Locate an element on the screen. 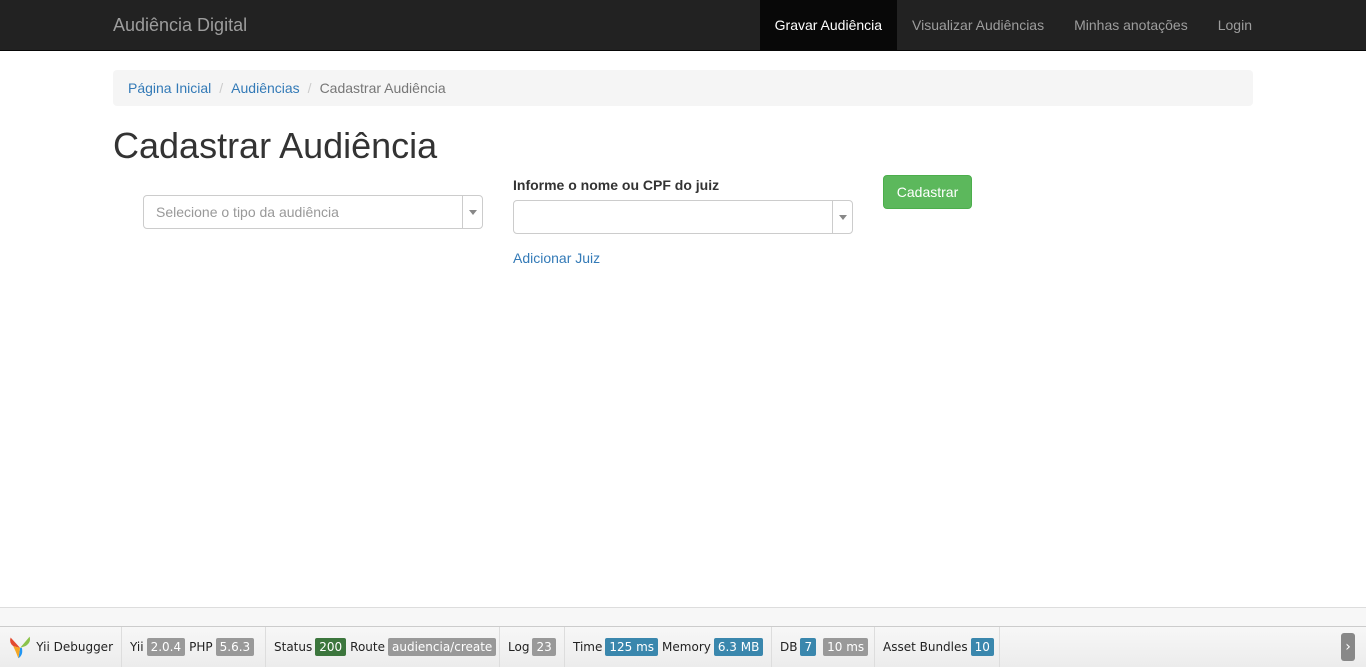 The image size is (1366, 667). debug-version-block: Yii 2.0.4 PHP 5.6.3 is located at coordinates (194, 647).